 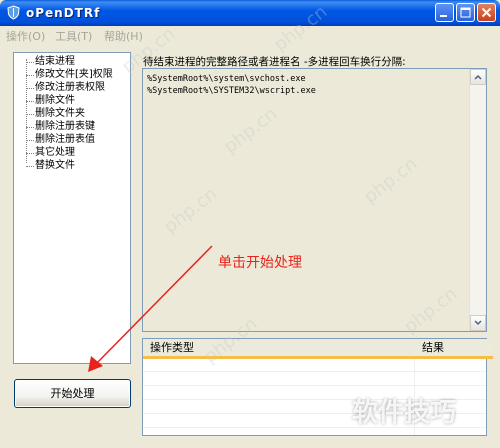 What do you see at coordinates (150, 308) in the screenshot?
I see `annotation-arrow-icon` at bounding box center [150, 308].